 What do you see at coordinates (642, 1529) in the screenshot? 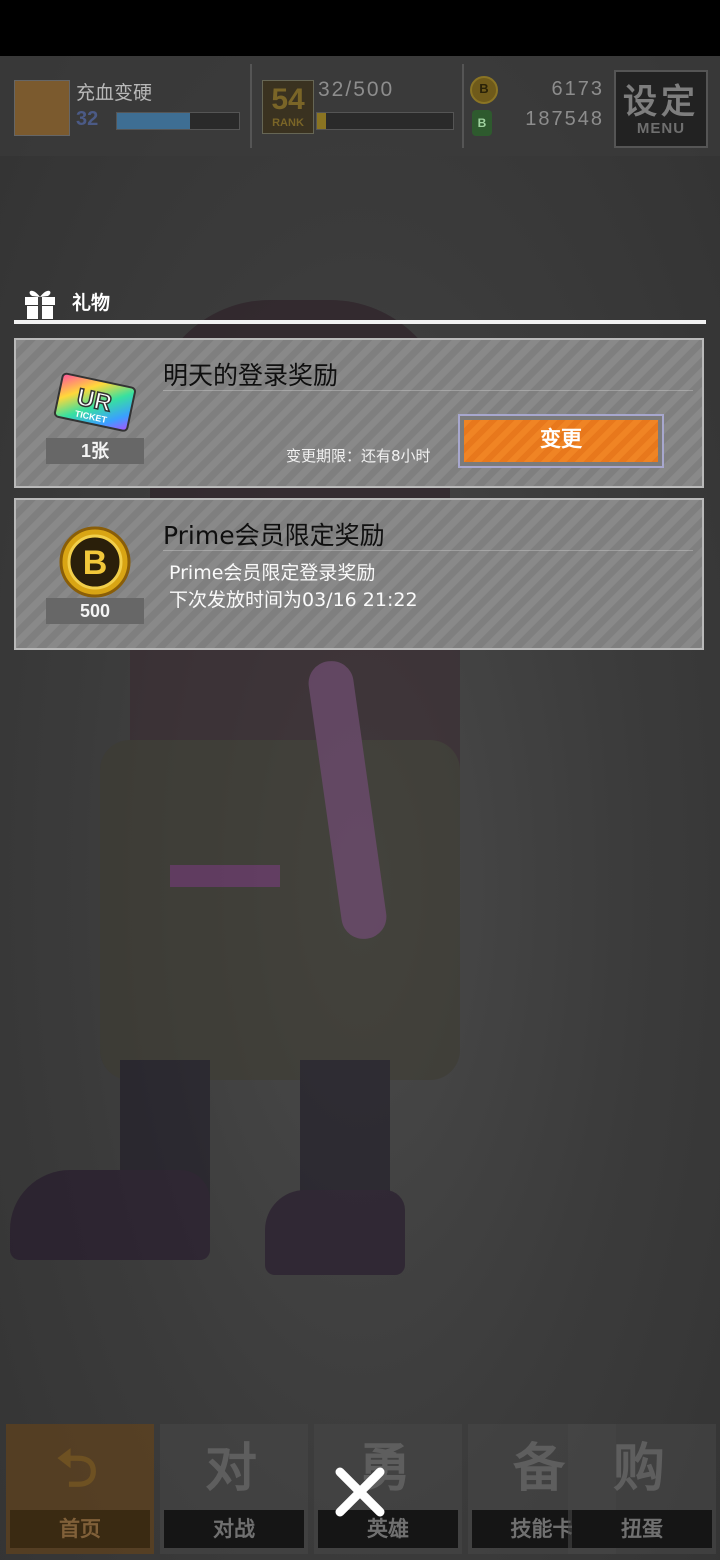
I see `tab-label: 扭蛋` at bounding box center [642, 1529].